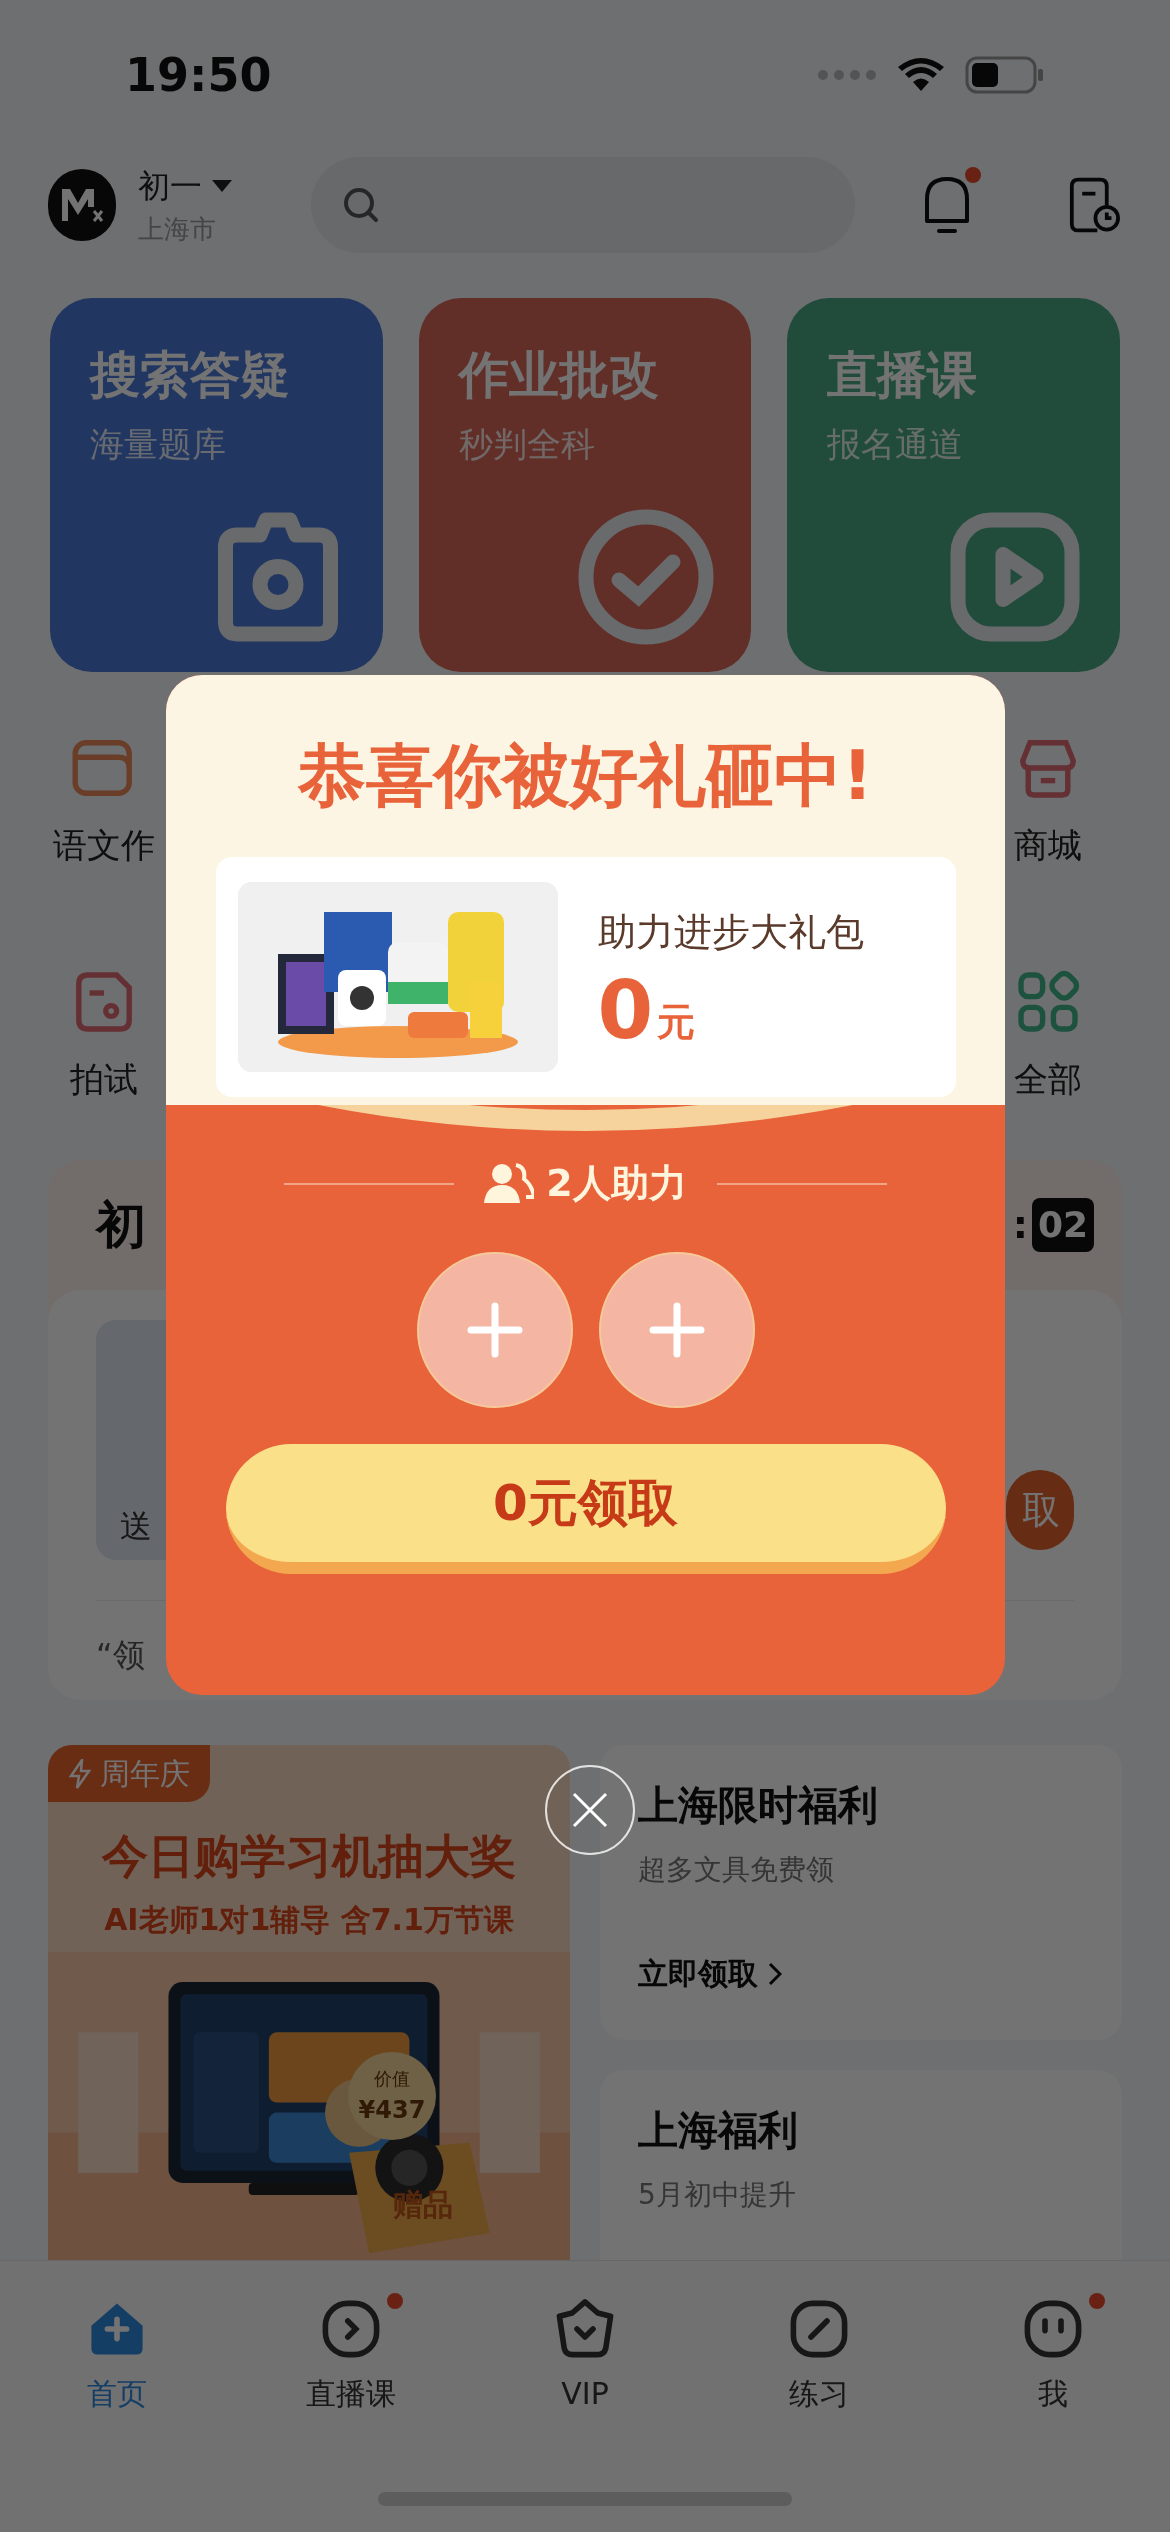 The width and height of the screenshot is (1170, 2532). Describe the element at coordinates (136, 1526) in the screenshot. I see `thumbnail-caption: 送` at that location.